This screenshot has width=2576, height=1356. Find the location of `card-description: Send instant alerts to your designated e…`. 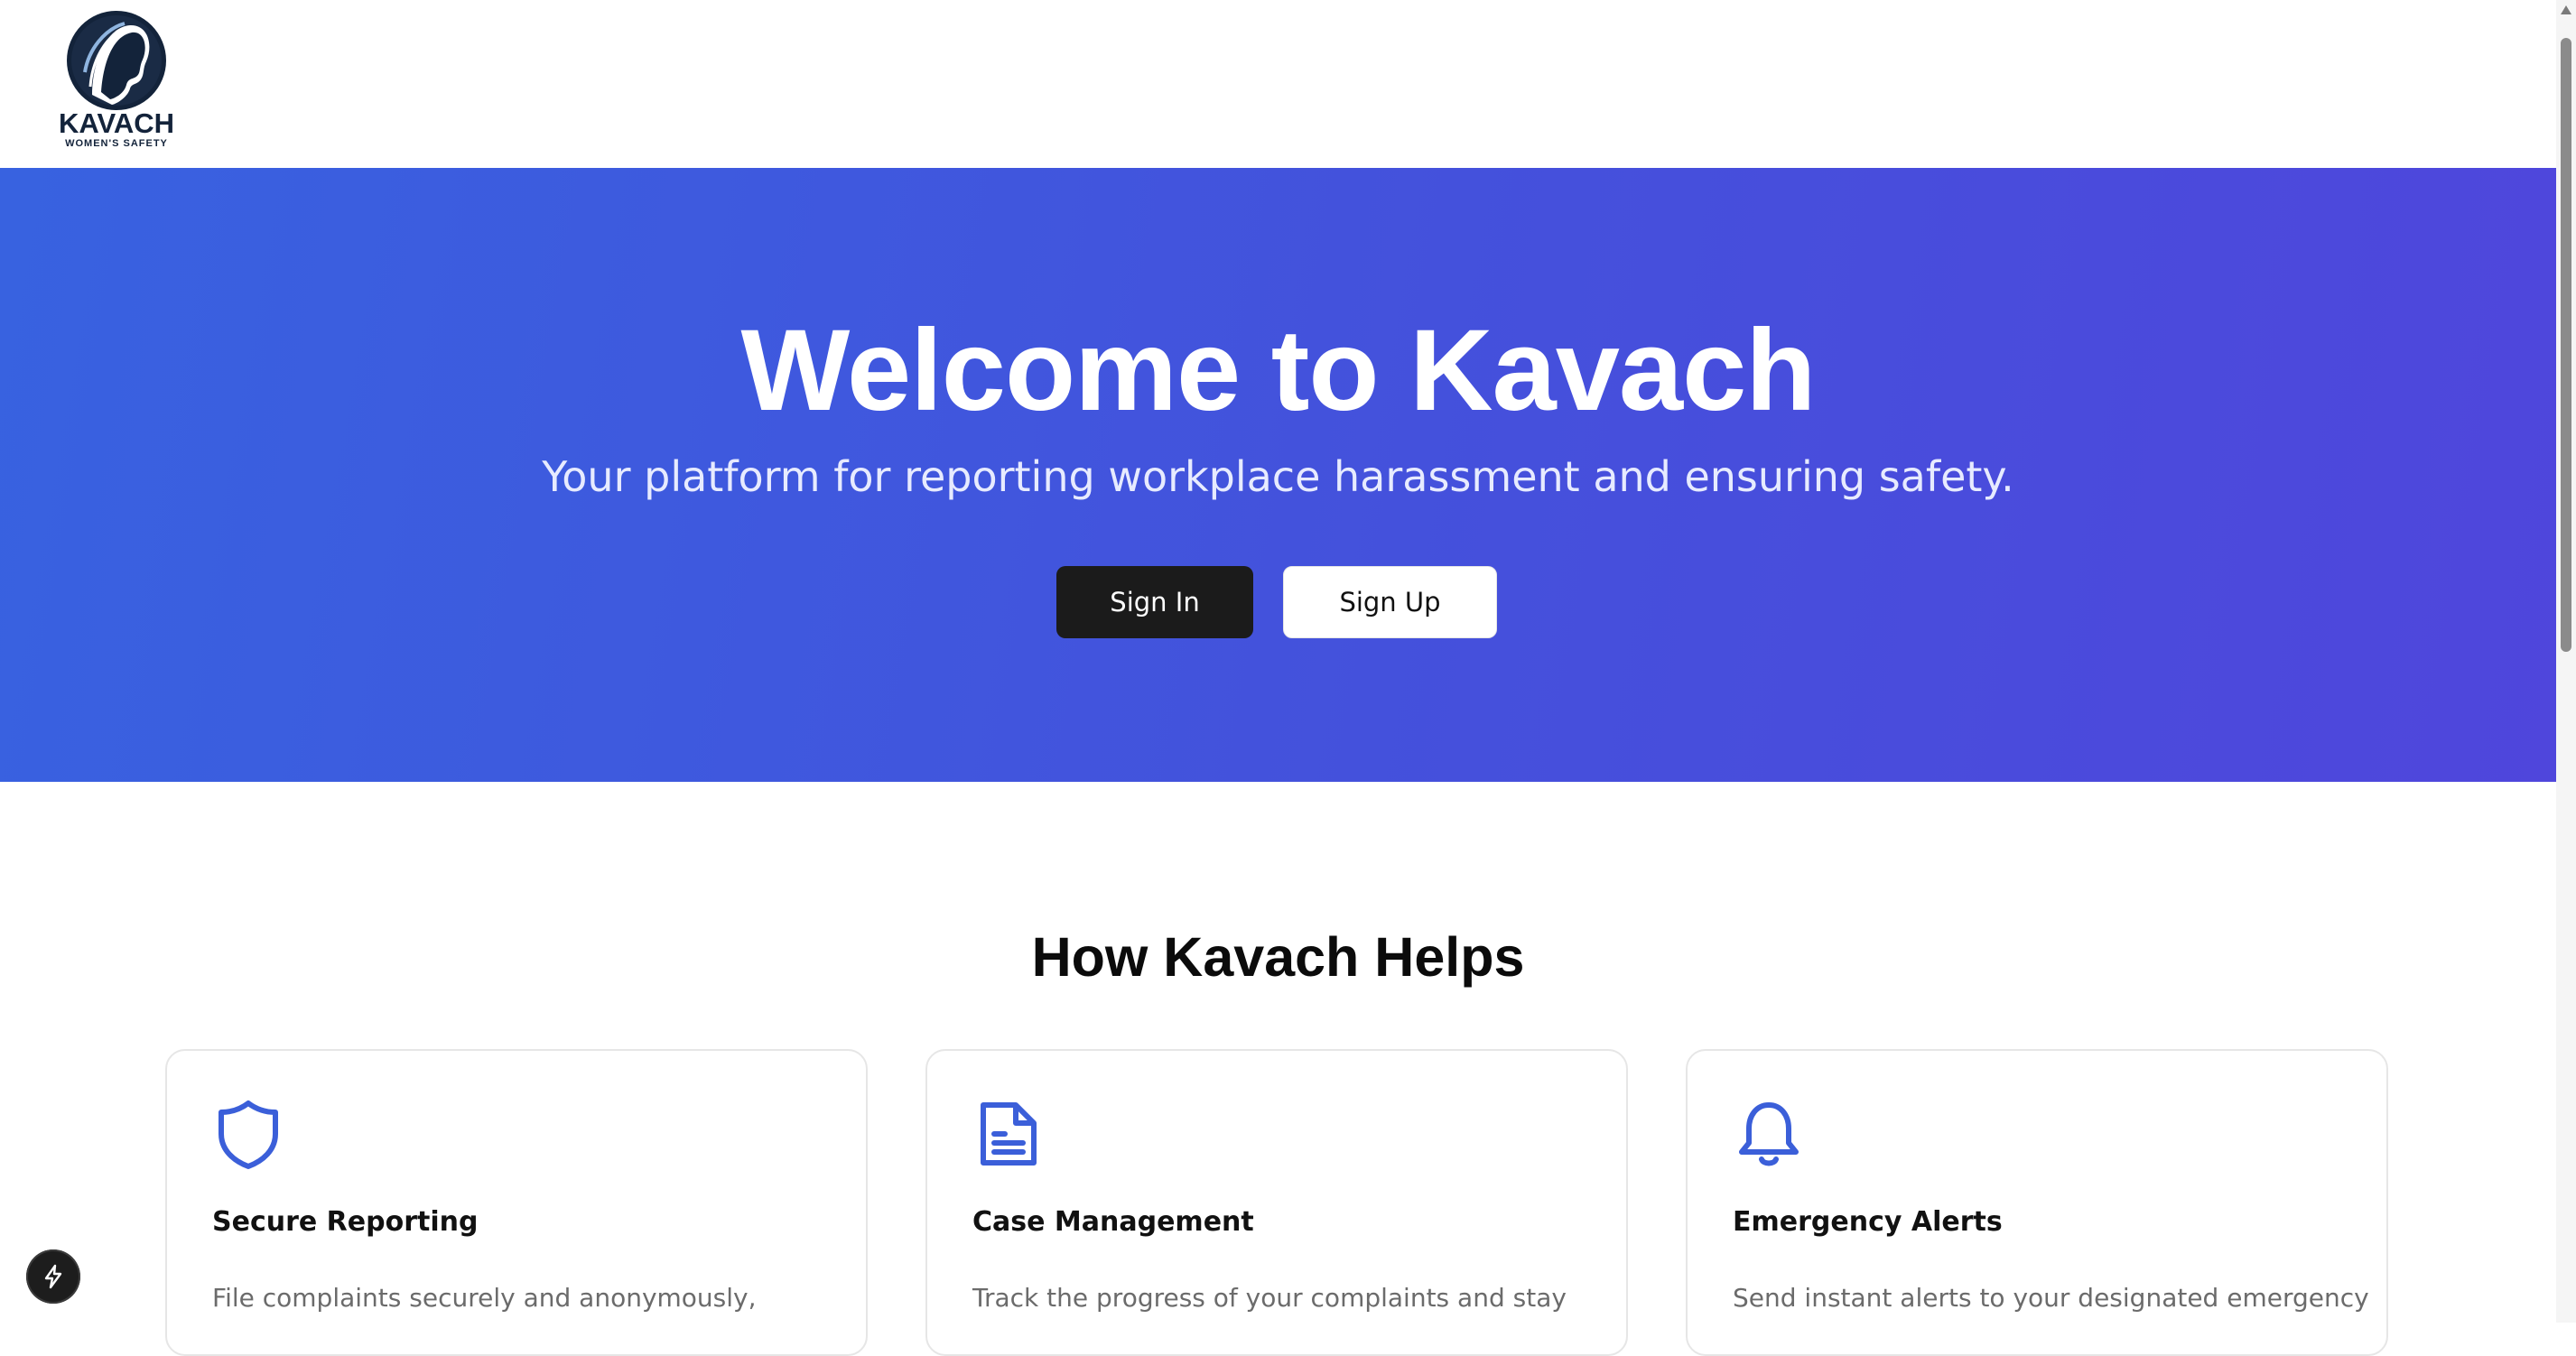

card-description: Send instant alerts to your designated e… is located at coordinates (2051, 1298).